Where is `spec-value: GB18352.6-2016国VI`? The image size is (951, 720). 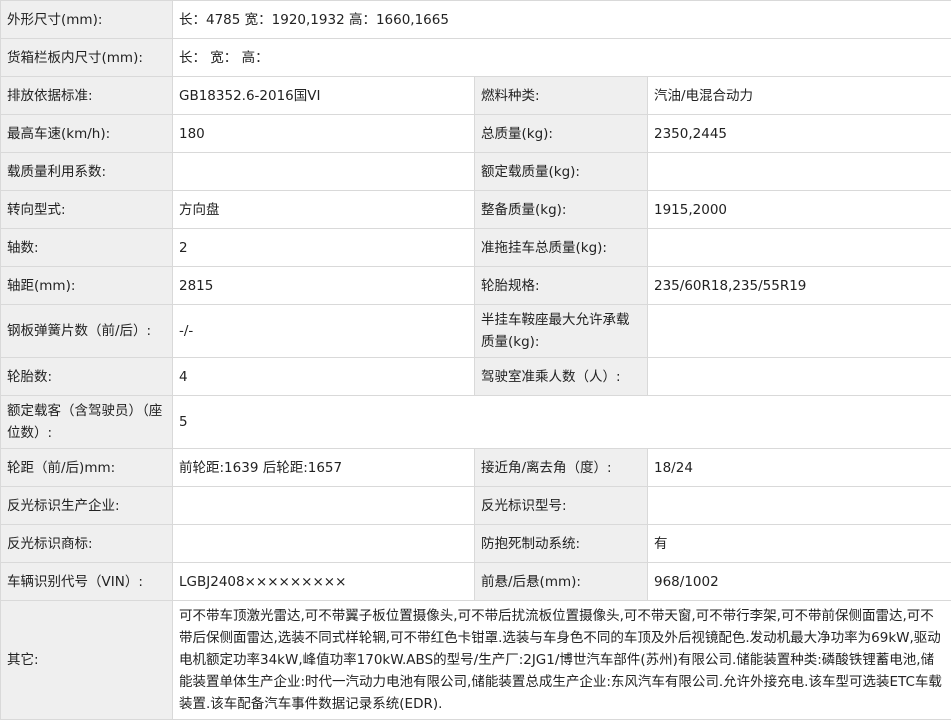 spec-value: GB18352.6-2016国VI is located at coordinates (324, 96).